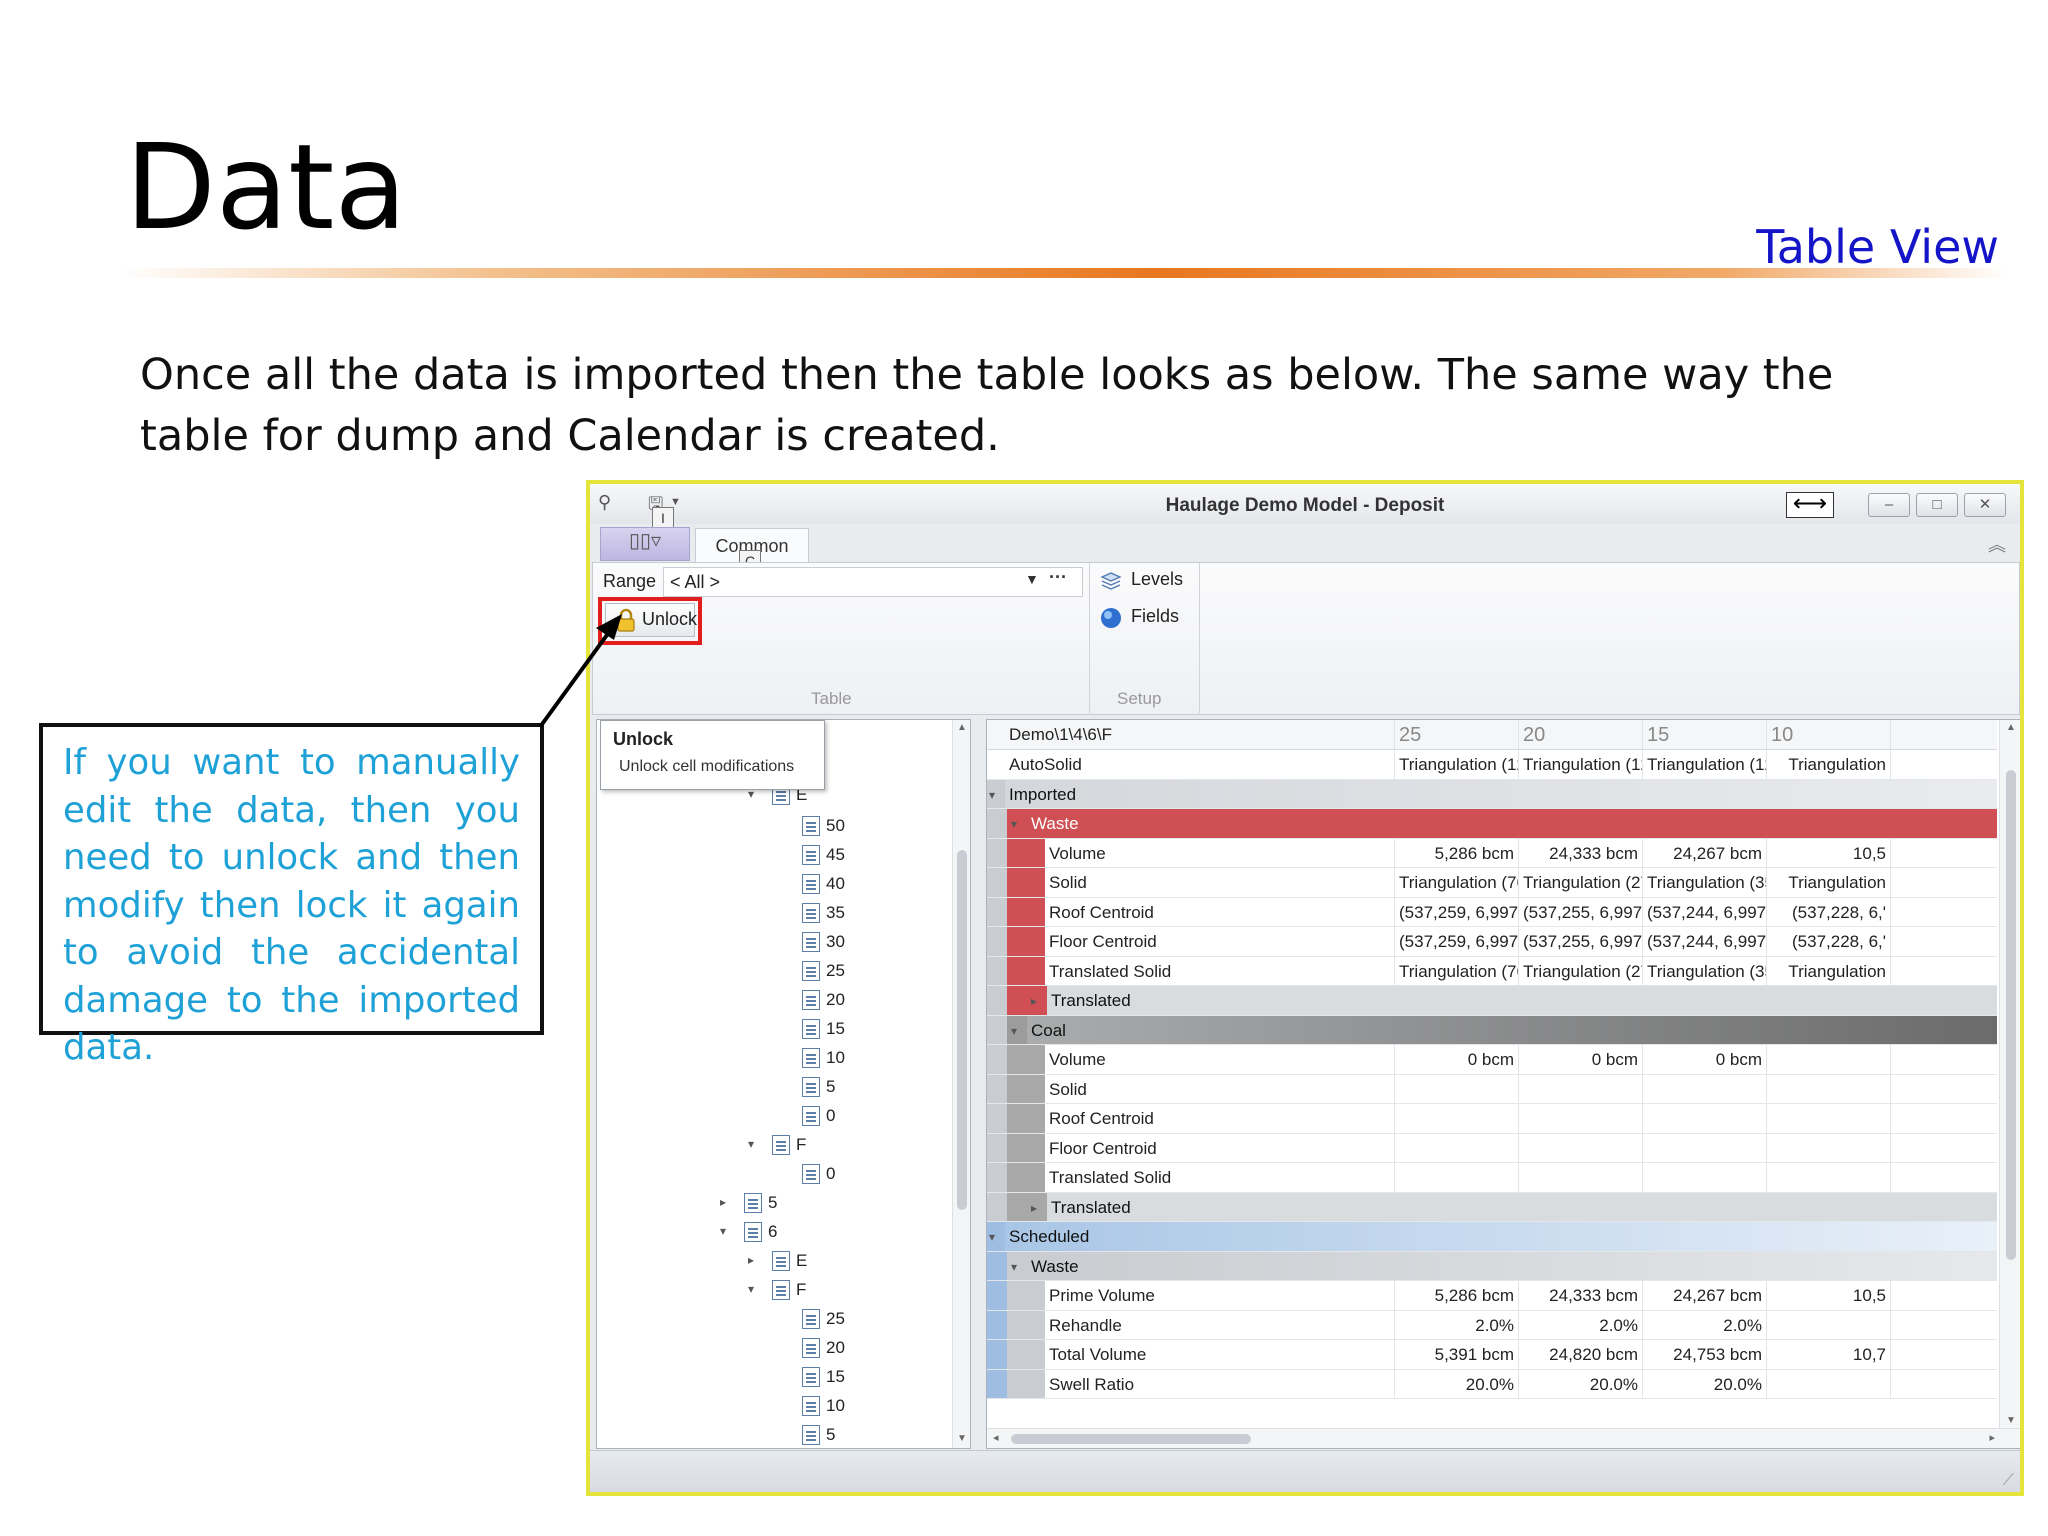 Image resolution: width=2048 pixels, height=1536 pixels. I want to click on tree-node: 0, so click(818, 1174).